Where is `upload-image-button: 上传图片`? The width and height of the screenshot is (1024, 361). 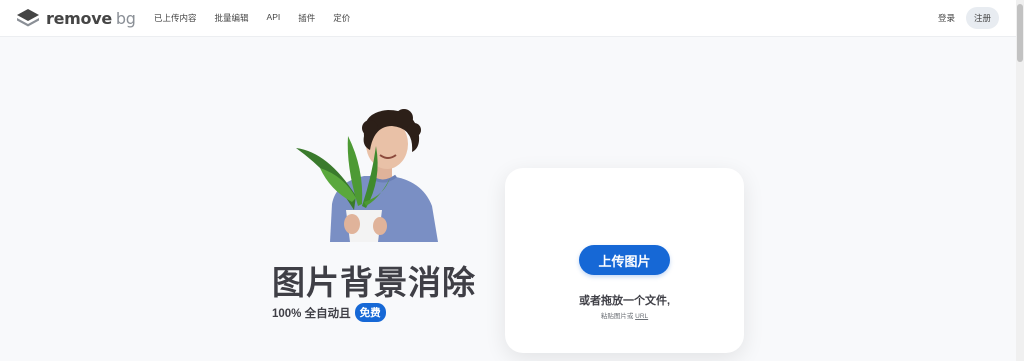
upload-image-button: 上传图片 is located at coordinates (624, 260).